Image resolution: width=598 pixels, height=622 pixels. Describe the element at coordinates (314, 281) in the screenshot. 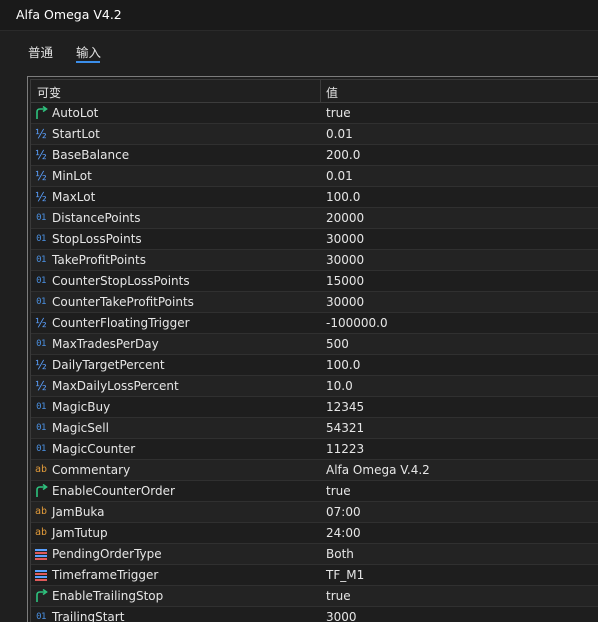

I see `table-row: 01 CounterStopLossPoints 15000` at that location.